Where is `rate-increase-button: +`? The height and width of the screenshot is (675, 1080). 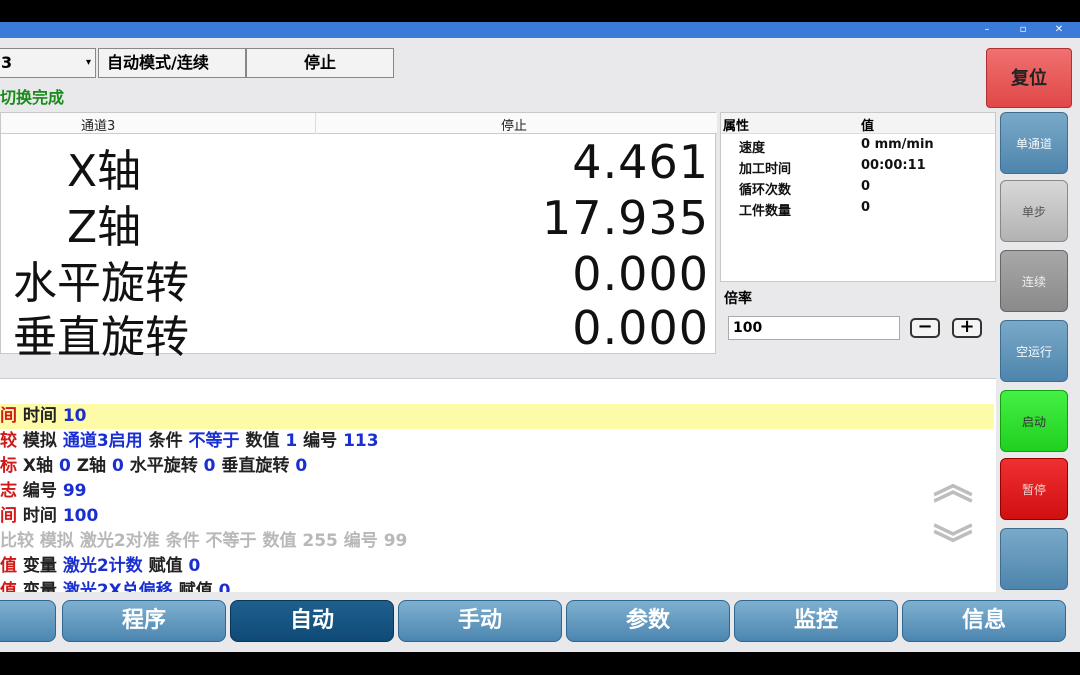
rate-increase-button: + is located at coordinates (967, 328).